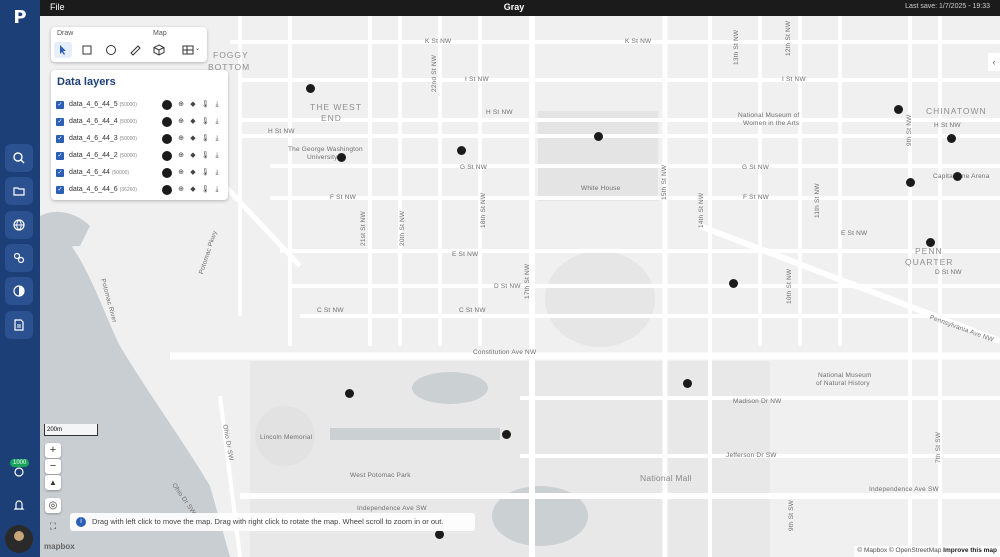 This screenshot has height=557, width=1000. Describe the element at coordinates (103, 155) in the screenshot. I see `layer-name: data_4_6_44_2 (50000)` at that location.